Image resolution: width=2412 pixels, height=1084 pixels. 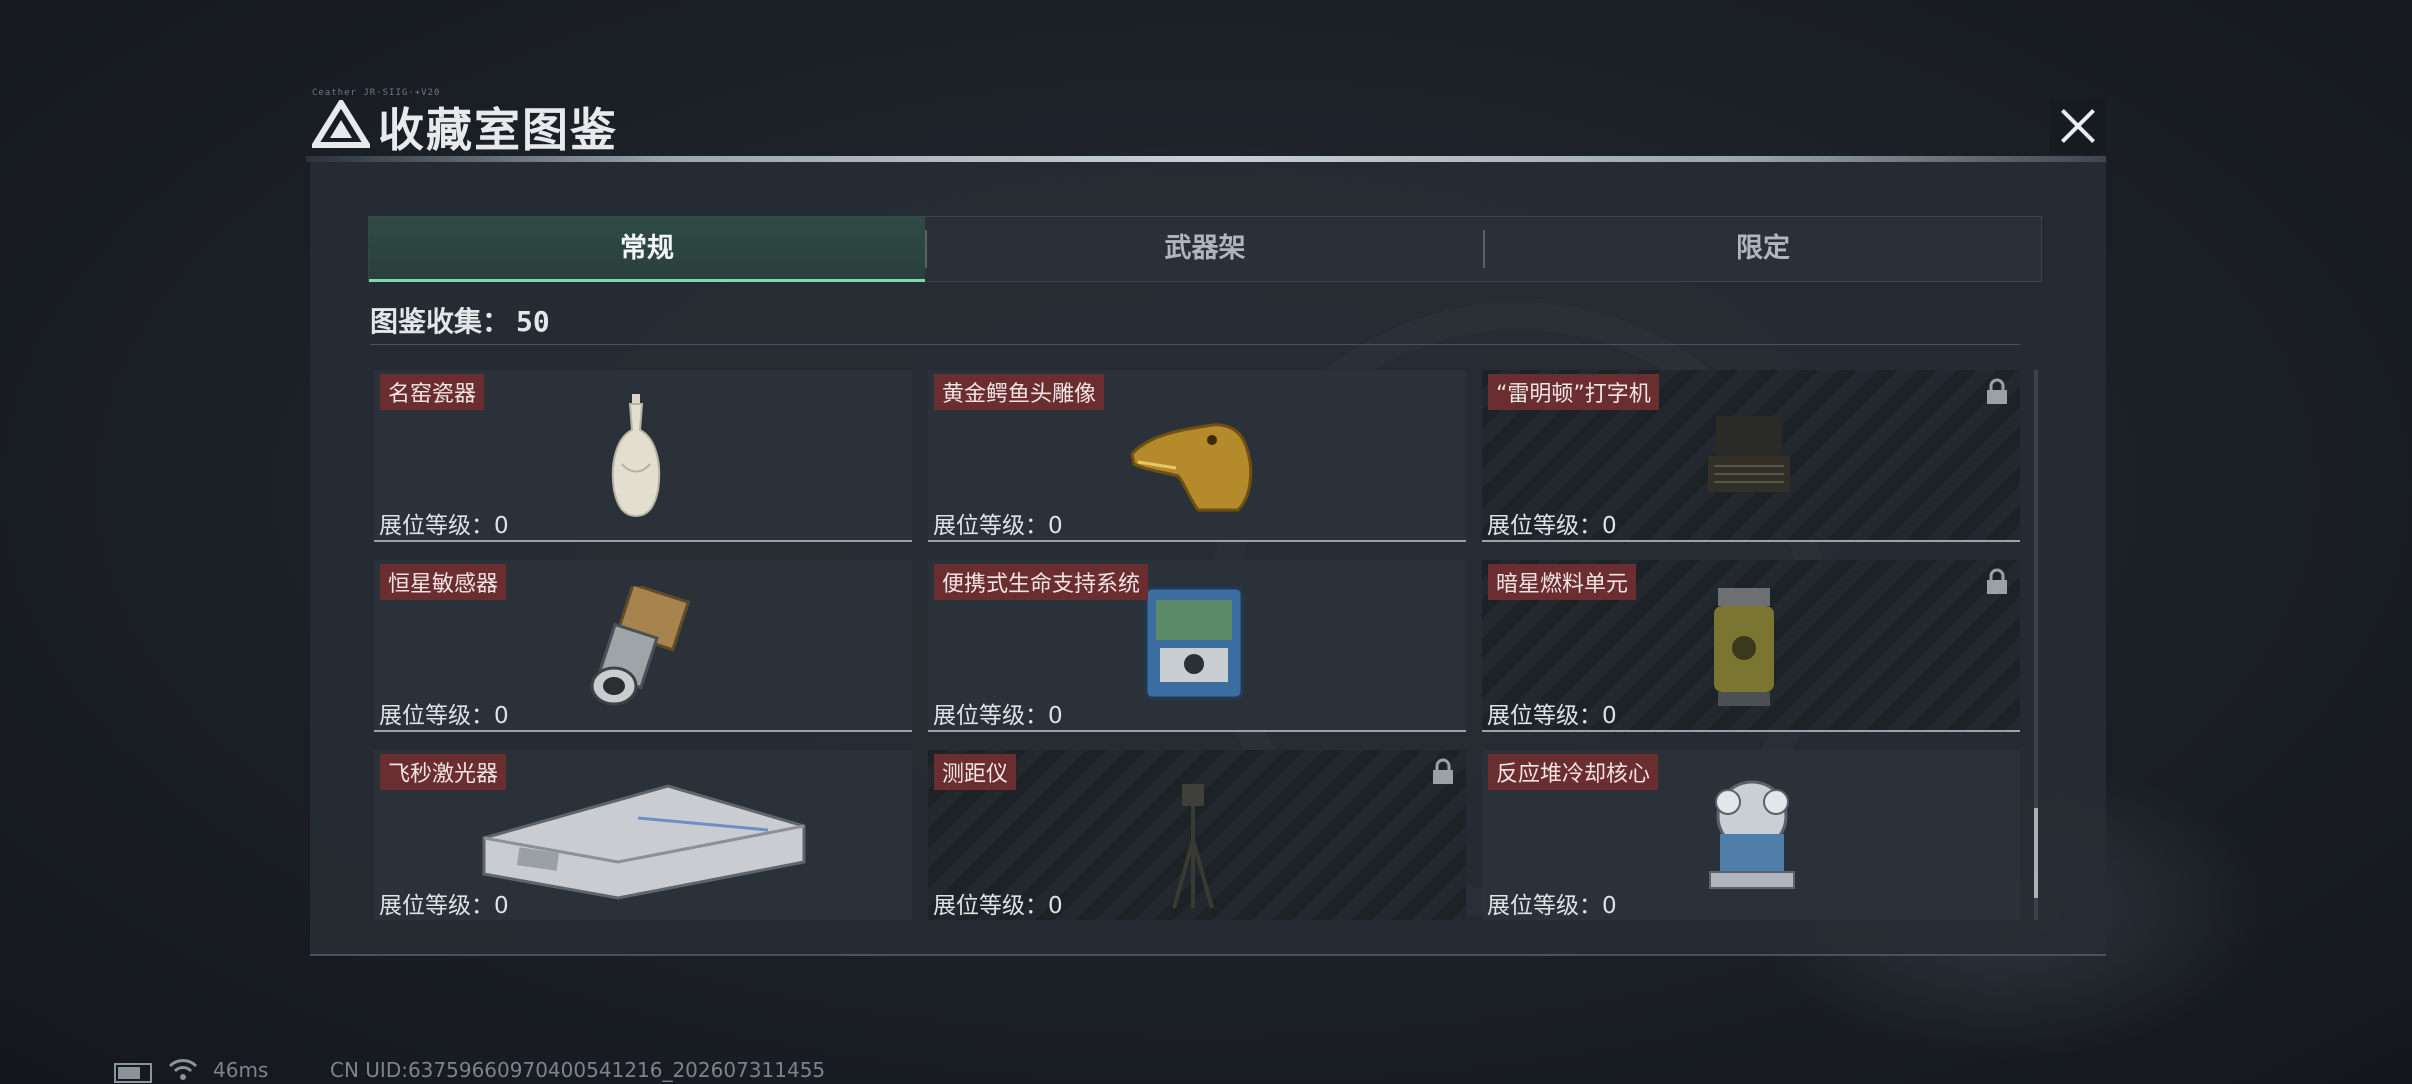 What do you see at coordinates (1194, 643) in the screenshot?
I see `life-support-icon` at bounding box center [1194, 643].